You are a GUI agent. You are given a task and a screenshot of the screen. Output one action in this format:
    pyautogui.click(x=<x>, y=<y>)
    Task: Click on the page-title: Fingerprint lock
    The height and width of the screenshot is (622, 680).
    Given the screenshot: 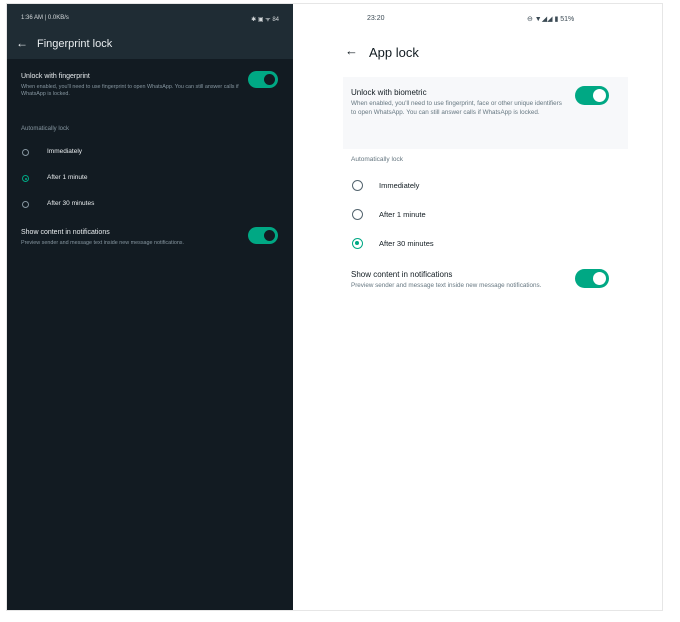 What is the action you would take?
    pyautogui.click(x=75, y=44)
    